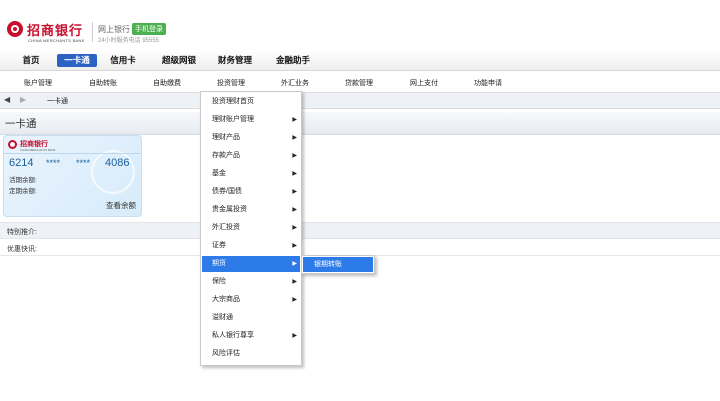 This screenshot has height=401, width=720. I want to click on subnav-online-pay: 网上支付, so click(424, 83).